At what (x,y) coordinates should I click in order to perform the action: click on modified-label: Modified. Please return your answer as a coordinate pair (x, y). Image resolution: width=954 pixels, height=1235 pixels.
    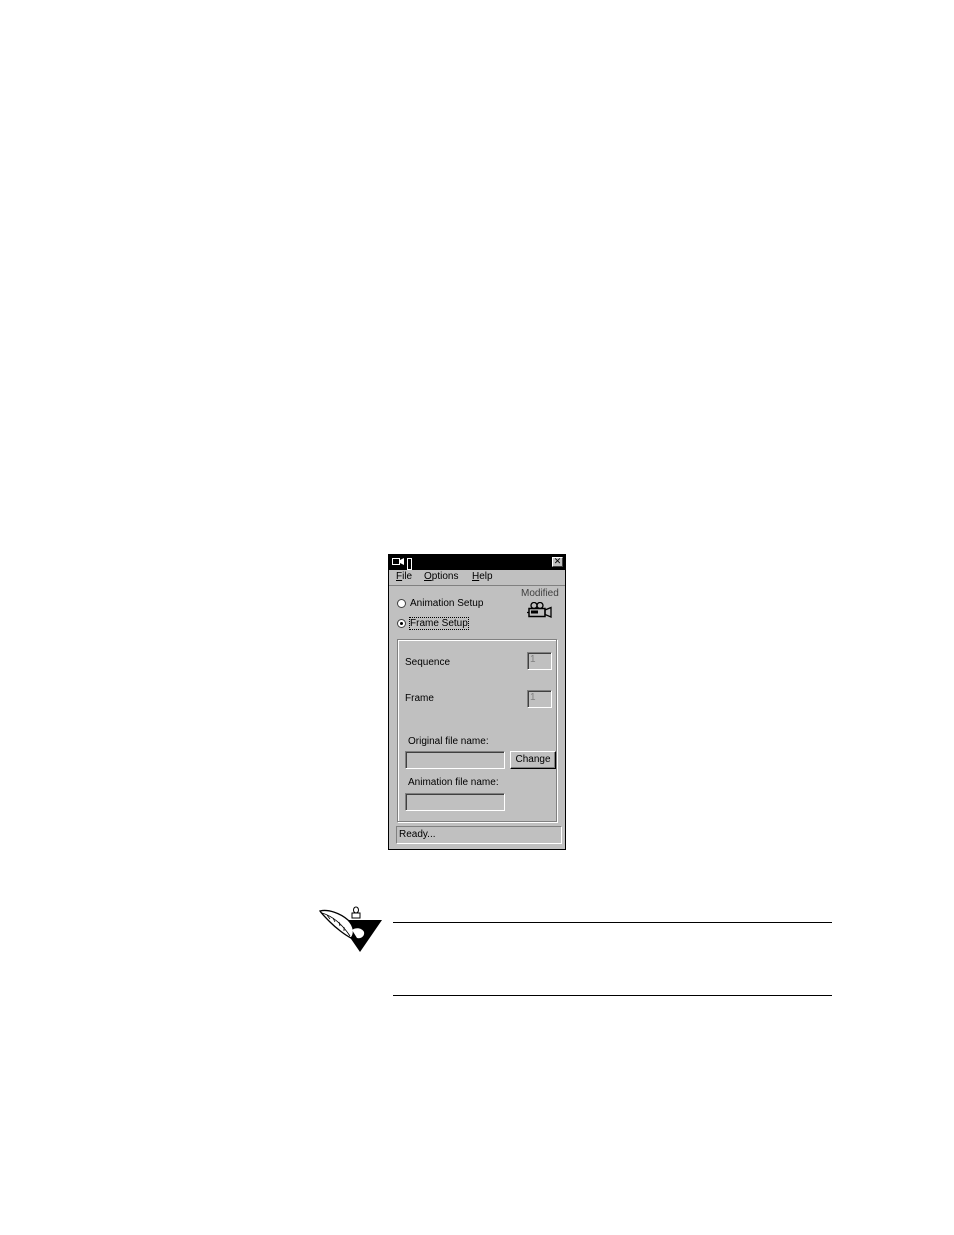
    Looking at the image, I should click on (540, 593).